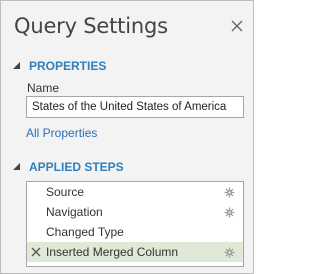 Image resolution: width=320 pixels, height=274 pixels. I want to click on step-inserted-merged-column: Inserted Merged Column, so click(135, 252).